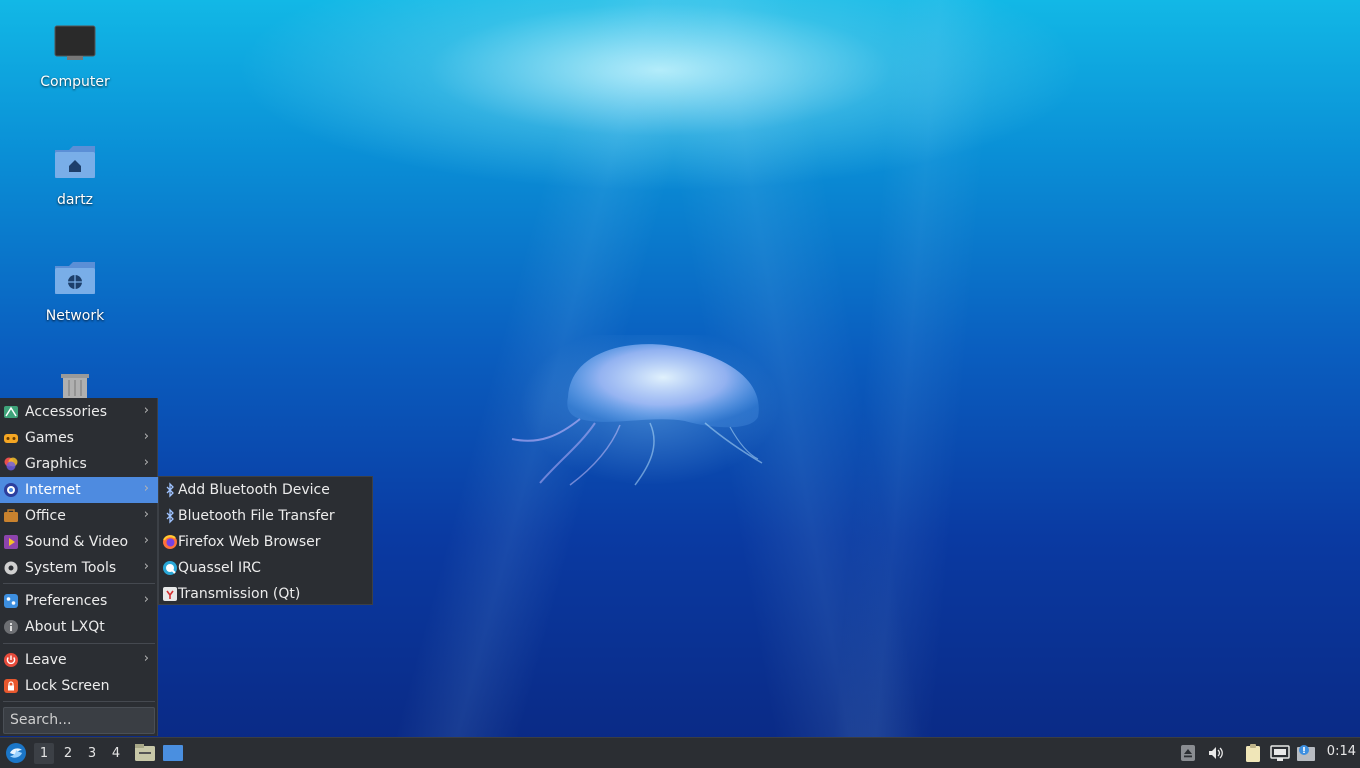 The image size is (1360, 768). Describe the element at coordinates (75, 69) in the screenshot. I see `desktop-icon-computer: Computer` at that location.